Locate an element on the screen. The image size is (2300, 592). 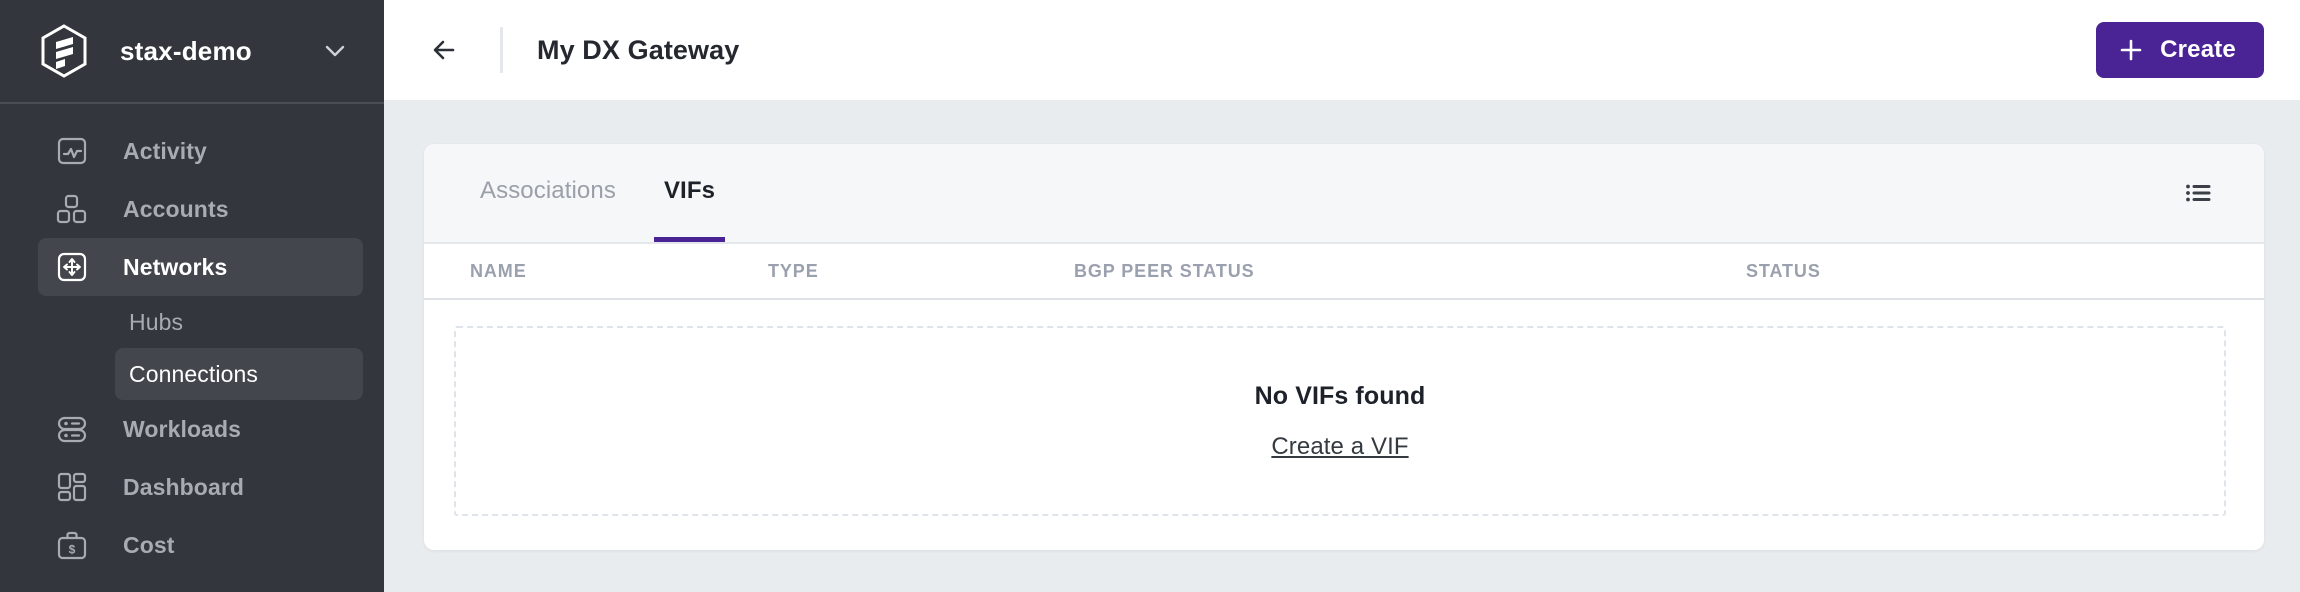
workloads-stack-icon is located at coordinates (72, 429).